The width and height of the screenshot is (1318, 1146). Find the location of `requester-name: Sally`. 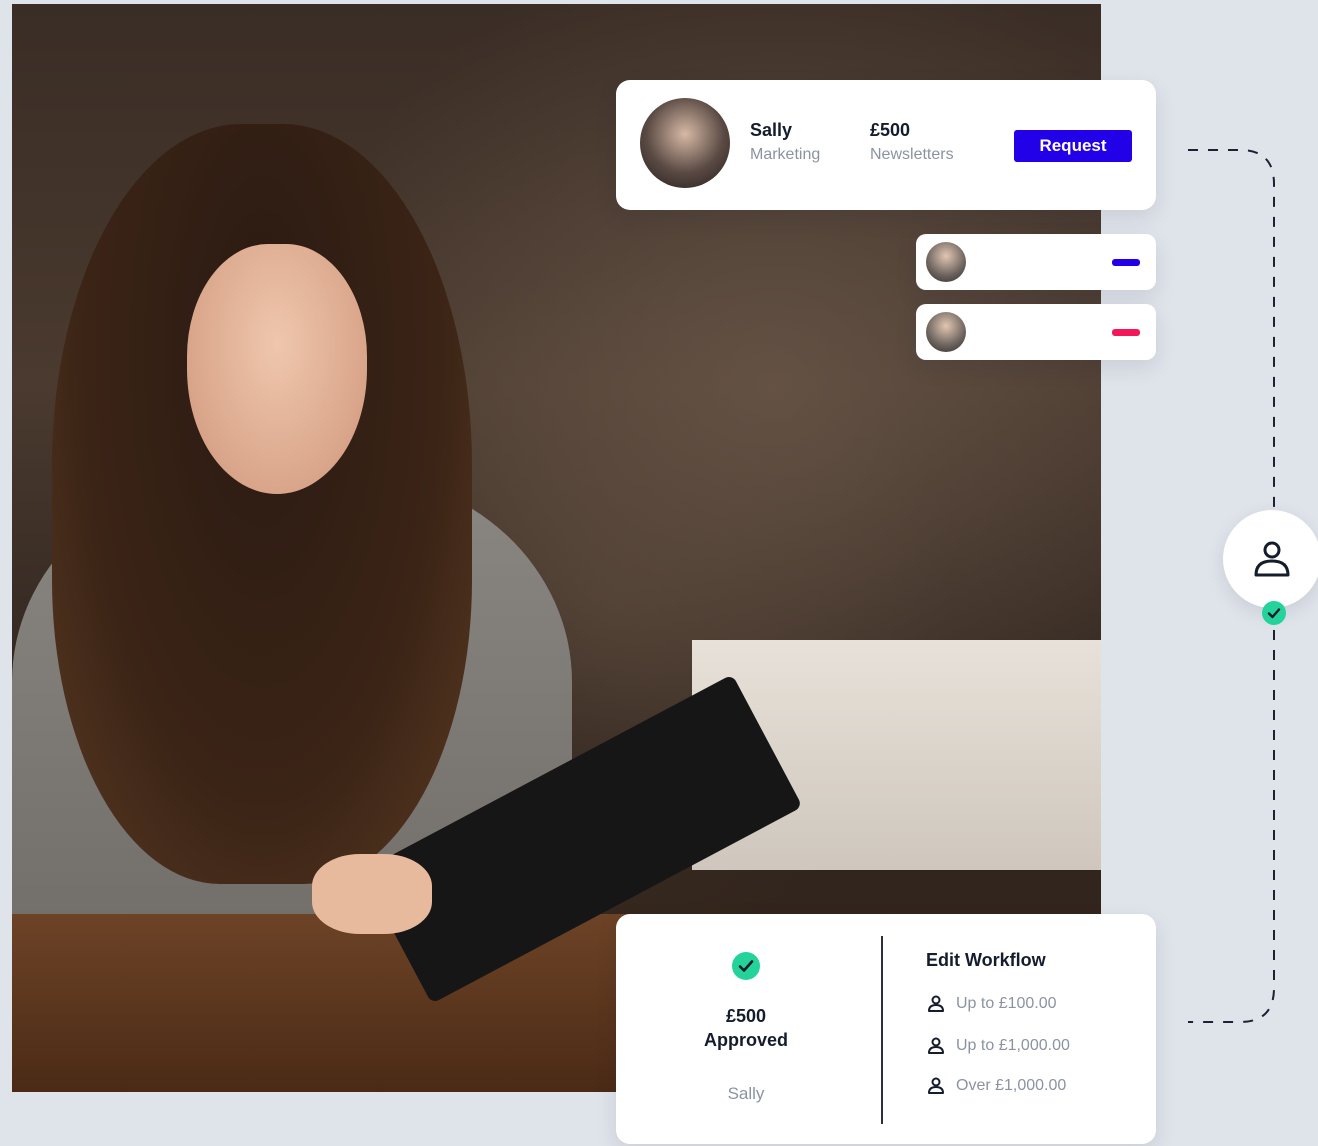

requester-name: Sally is located at coordinates (771, 130).